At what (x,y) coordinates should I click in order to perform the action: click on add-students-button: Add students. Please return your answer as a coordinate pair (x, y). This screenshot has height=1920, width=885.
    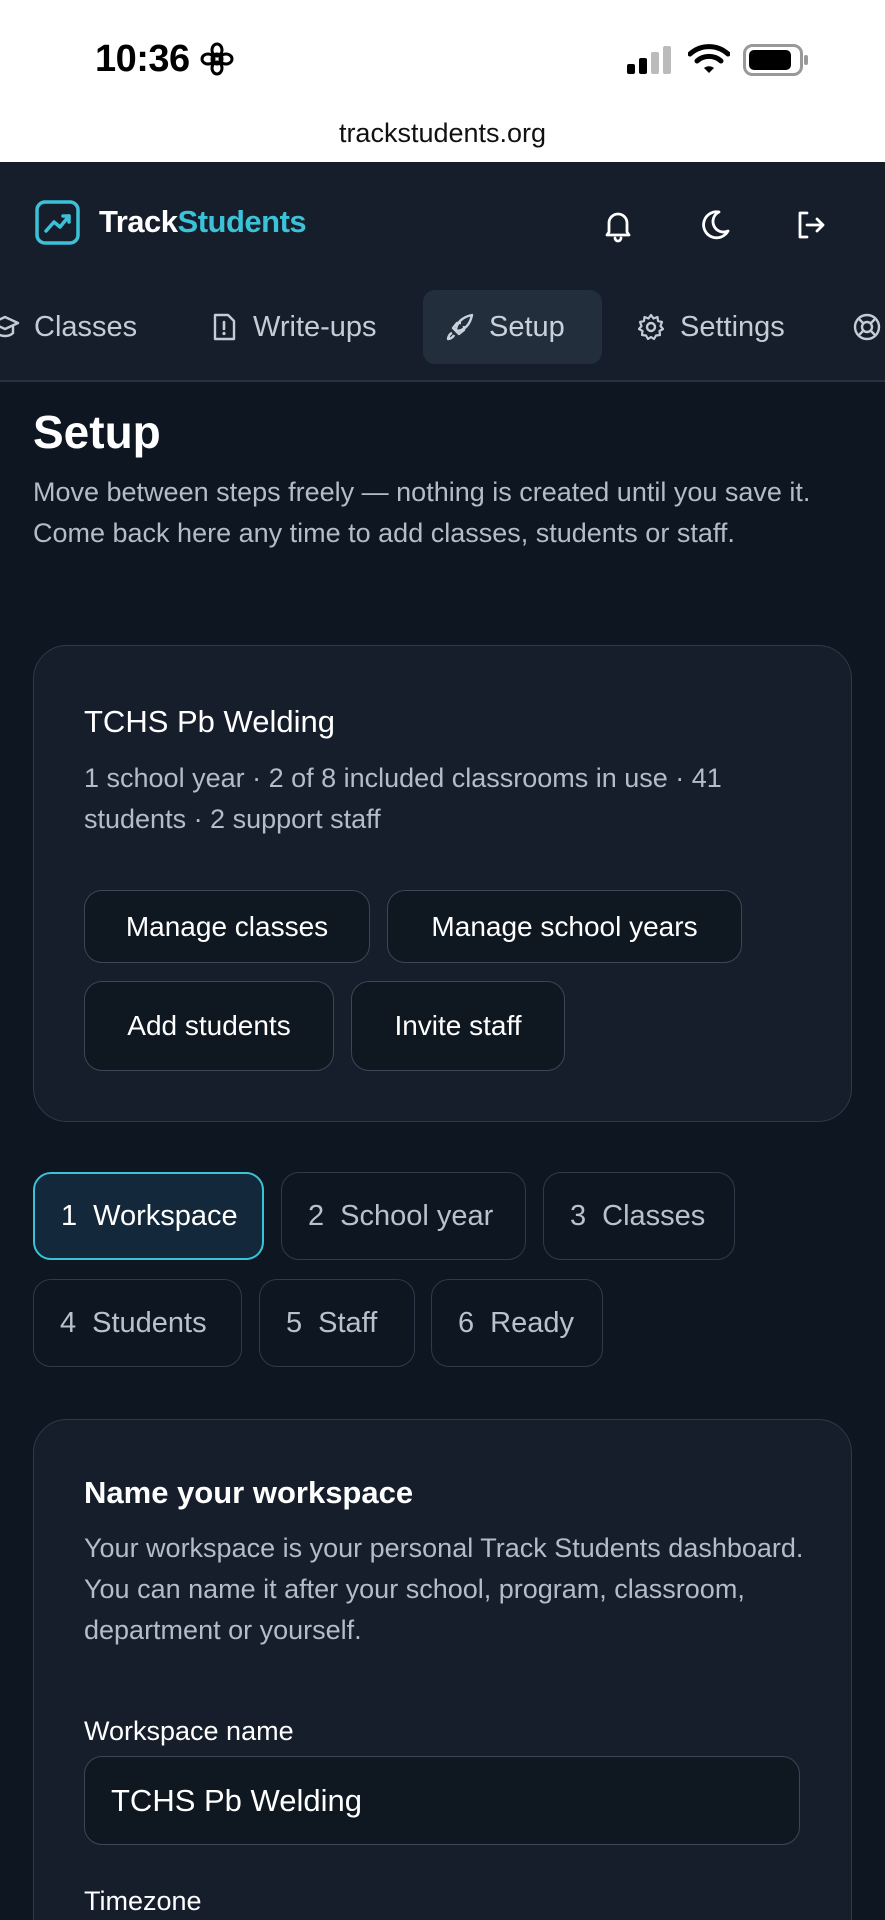
    Looking at the image, I should click on (209, 1026).